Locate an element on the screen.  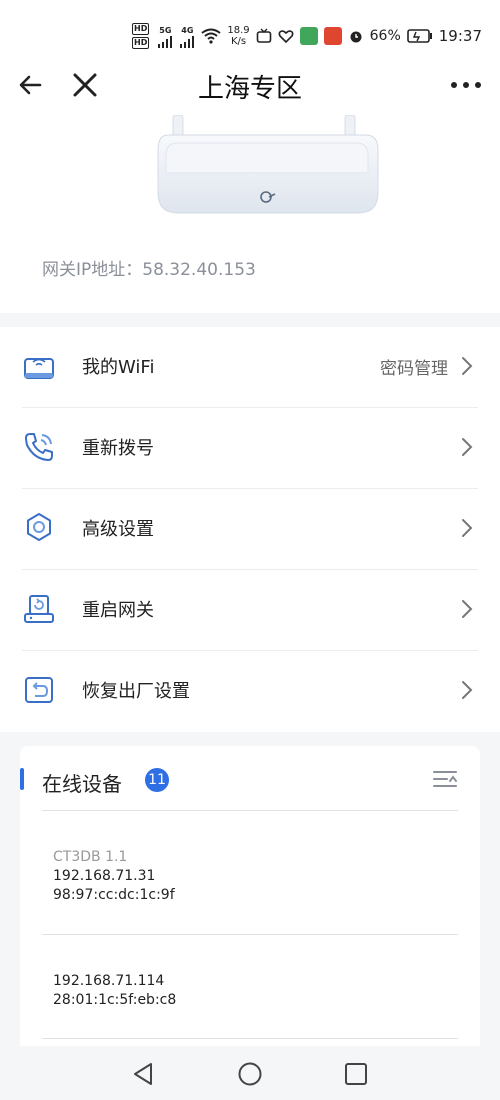
nav-recents-icon is located at coordinates (356, 1074).